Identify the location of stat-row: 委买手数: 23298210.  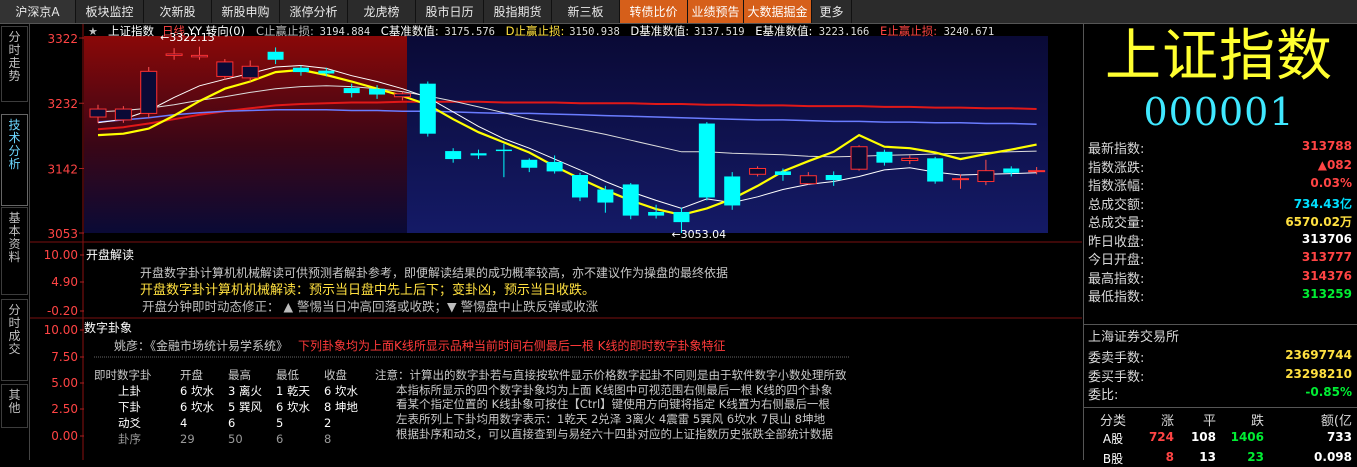
(1220, 375).